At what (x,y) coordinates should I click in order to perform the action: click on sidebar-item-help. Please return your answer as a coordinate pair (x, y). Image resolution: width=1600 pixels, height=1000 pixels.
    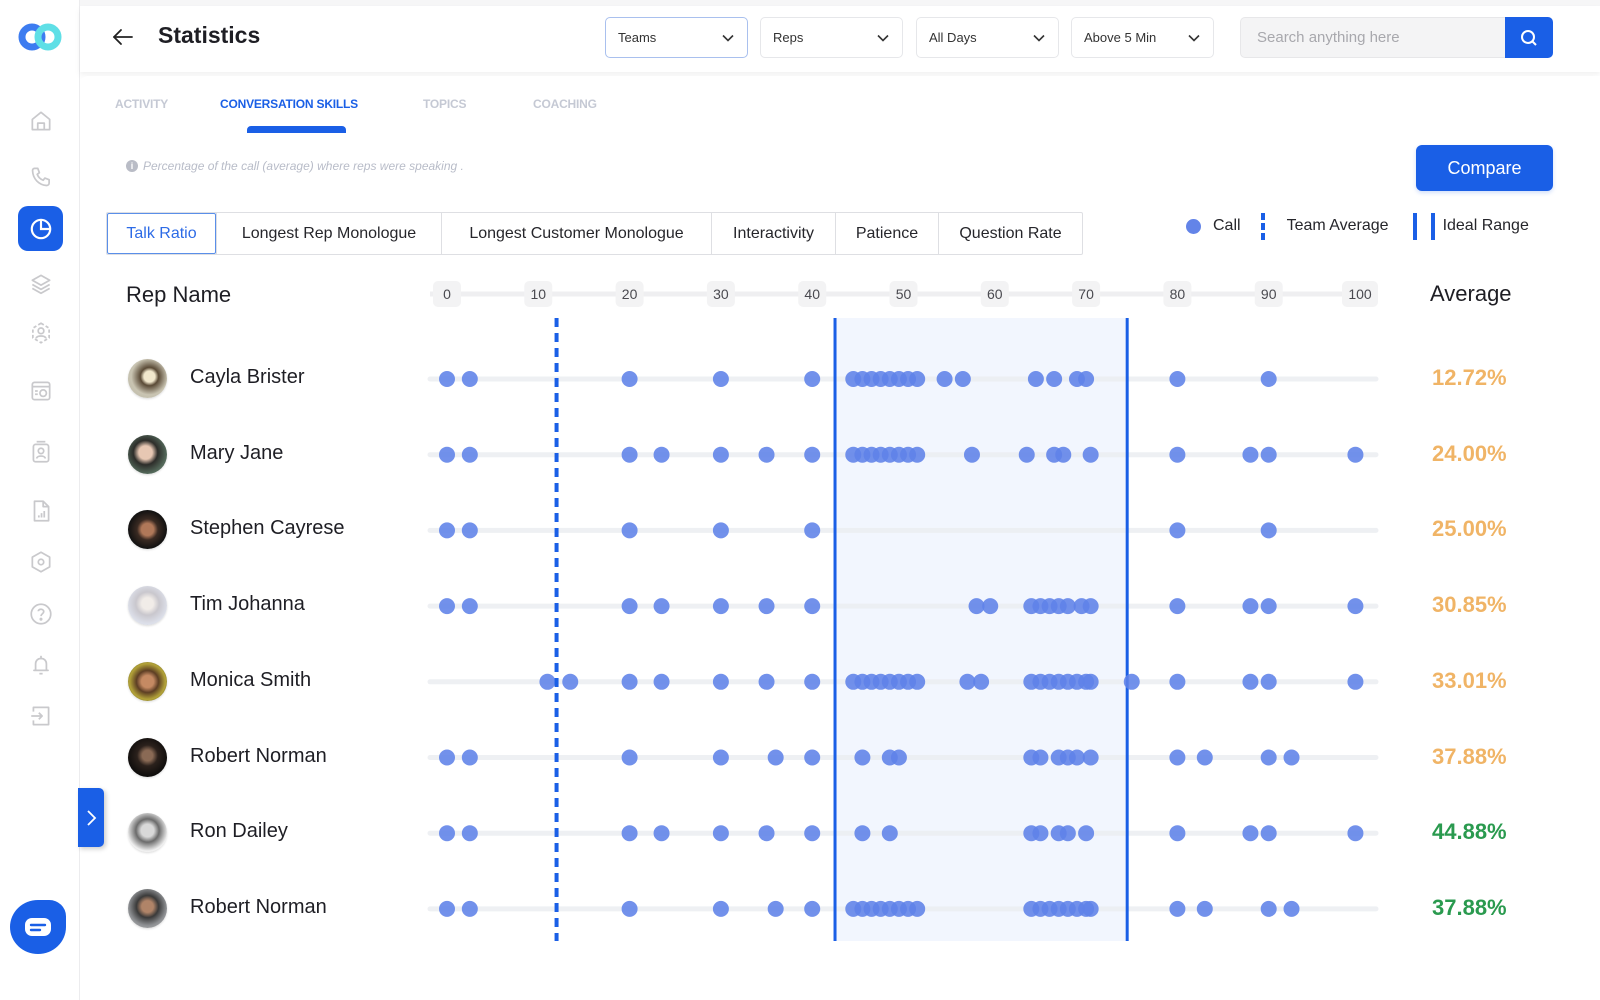
    Looking at the image, I should click on (40, 613).